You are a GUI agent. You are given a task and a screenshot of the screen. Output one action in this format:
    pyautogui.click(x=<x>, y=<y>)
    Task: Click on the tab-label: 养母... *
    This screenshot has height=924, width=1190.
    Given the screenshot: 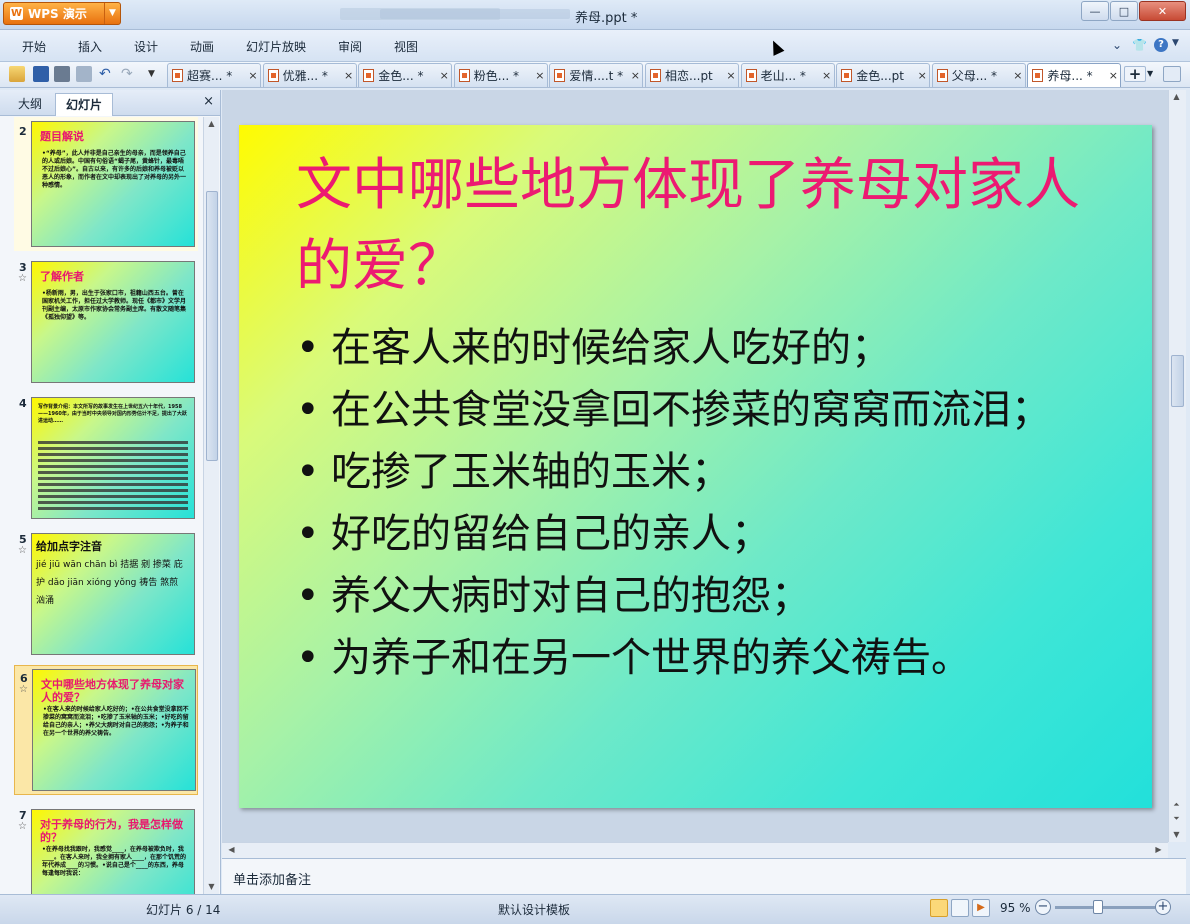 What is the action you would take?
    pyautogui.click(x=1070, y=76)
    